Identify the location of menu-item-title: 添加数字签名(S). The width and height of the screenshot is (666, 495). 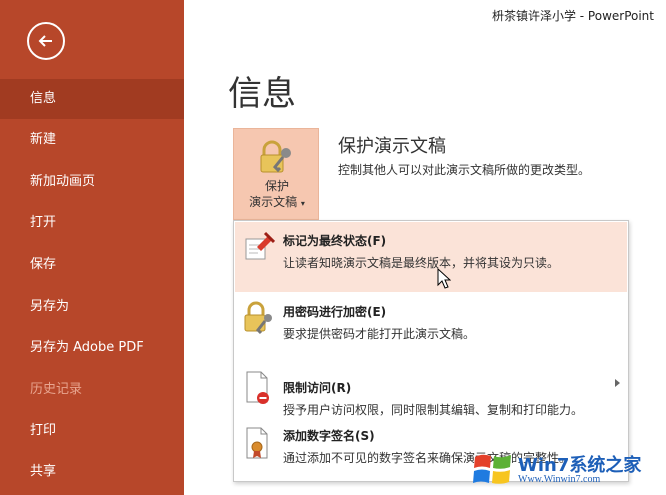
(329, 436).